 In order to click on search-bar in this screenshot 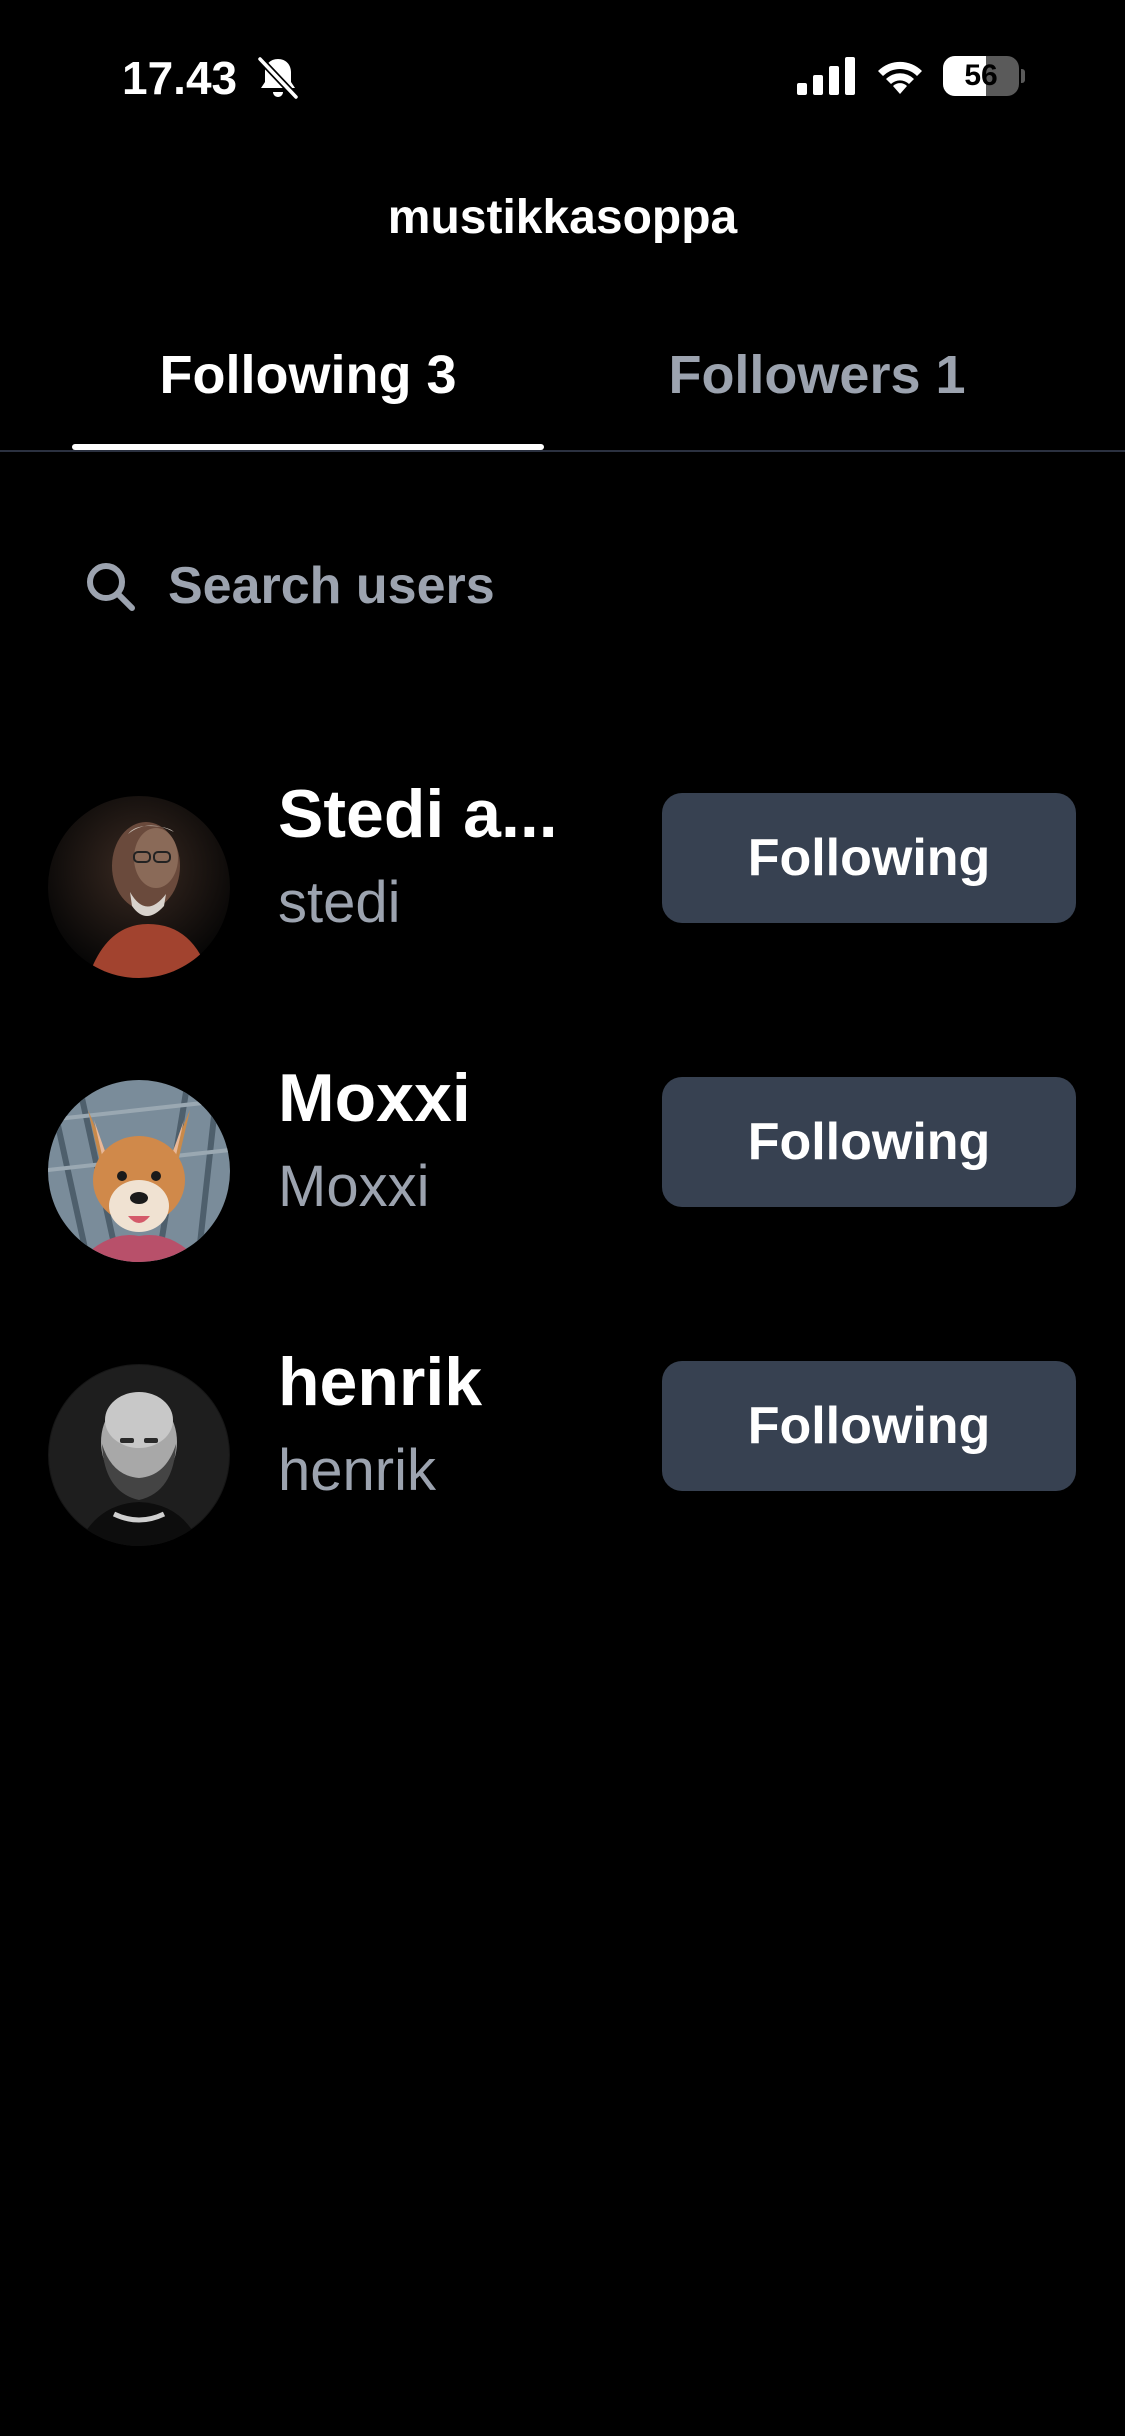, I will do `click(564, 586)`.